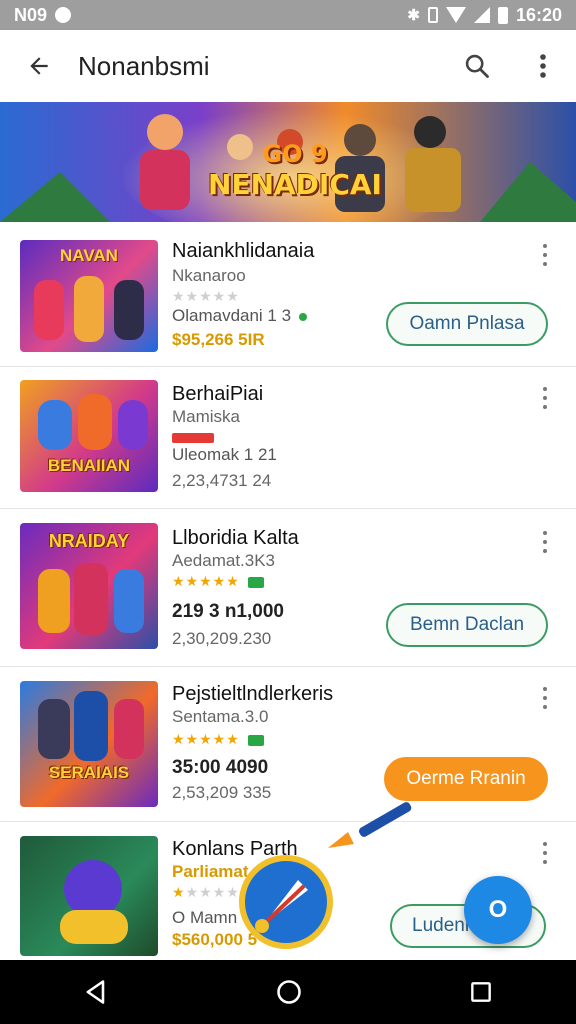 Image resolution: width=576 pixels, height=1024 pixels. What do you see at coordinates (286, 902) in the screenshot?
I see `rocket-badge-icon` at bounding box center [286, 902].